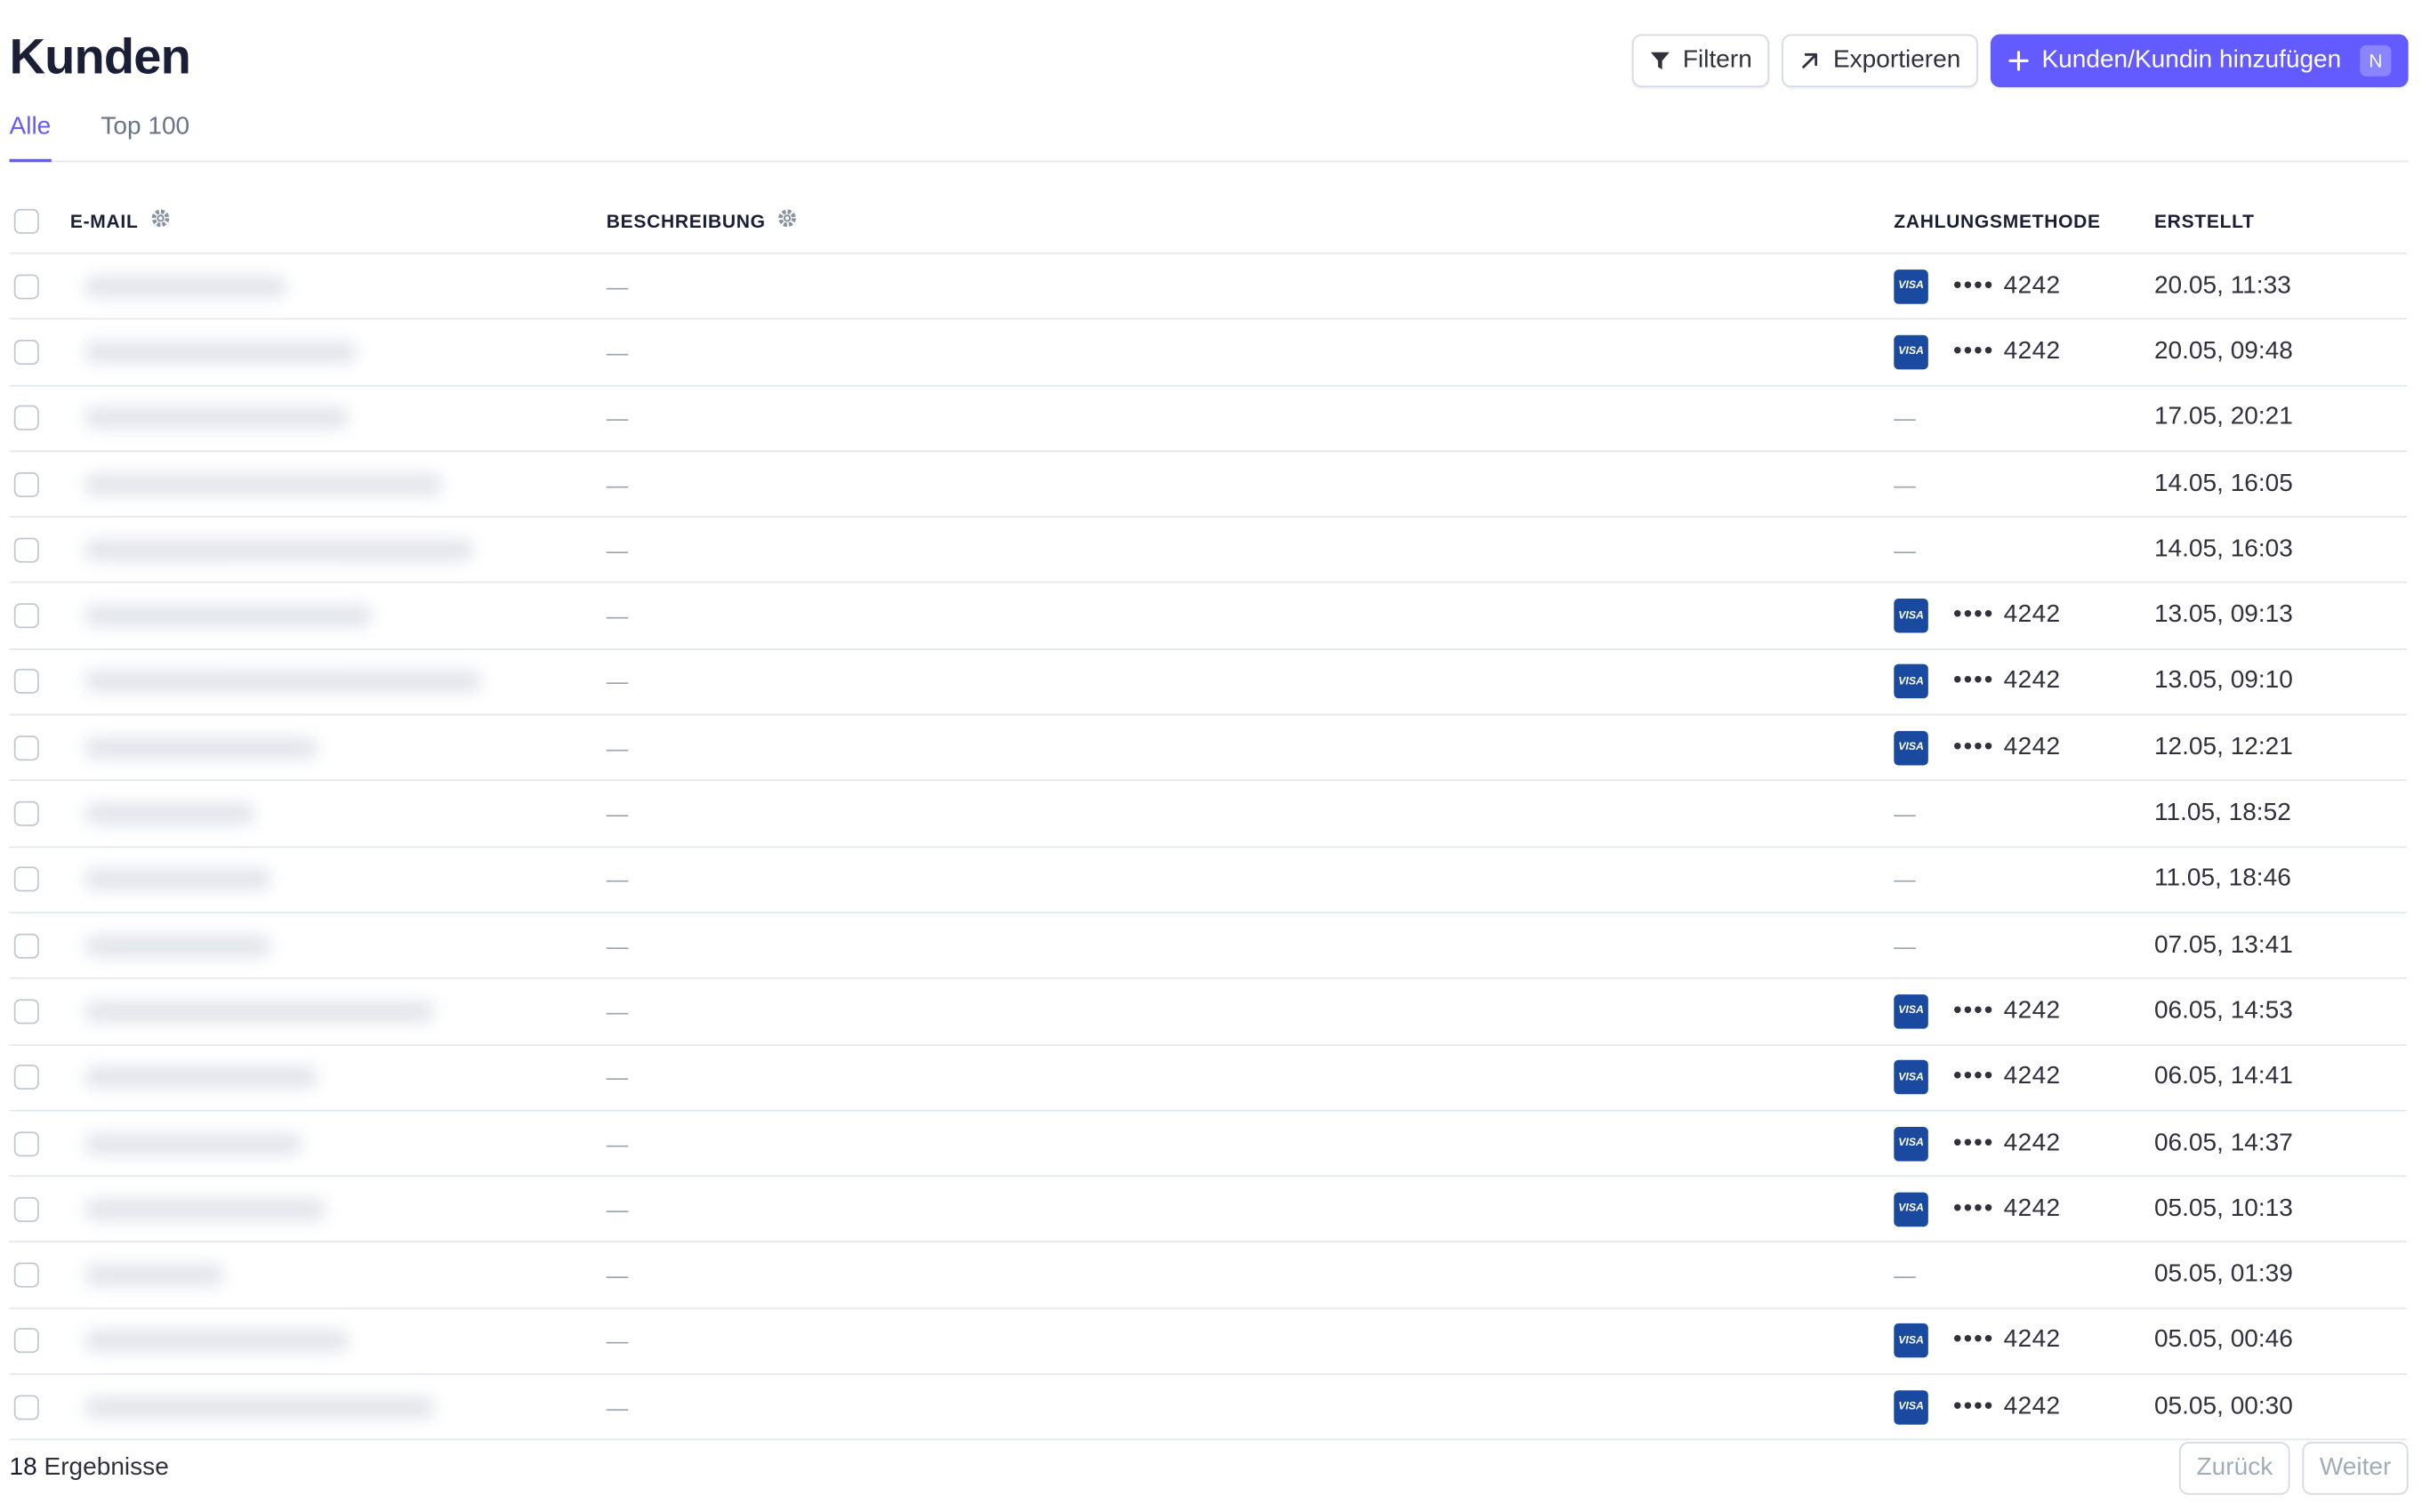 The height and width of the screenshot is (1512, 2430). Describe the element at coordinates (1896, 60) in the screenshot. I see `export-button-label: Exportieren` at that location.